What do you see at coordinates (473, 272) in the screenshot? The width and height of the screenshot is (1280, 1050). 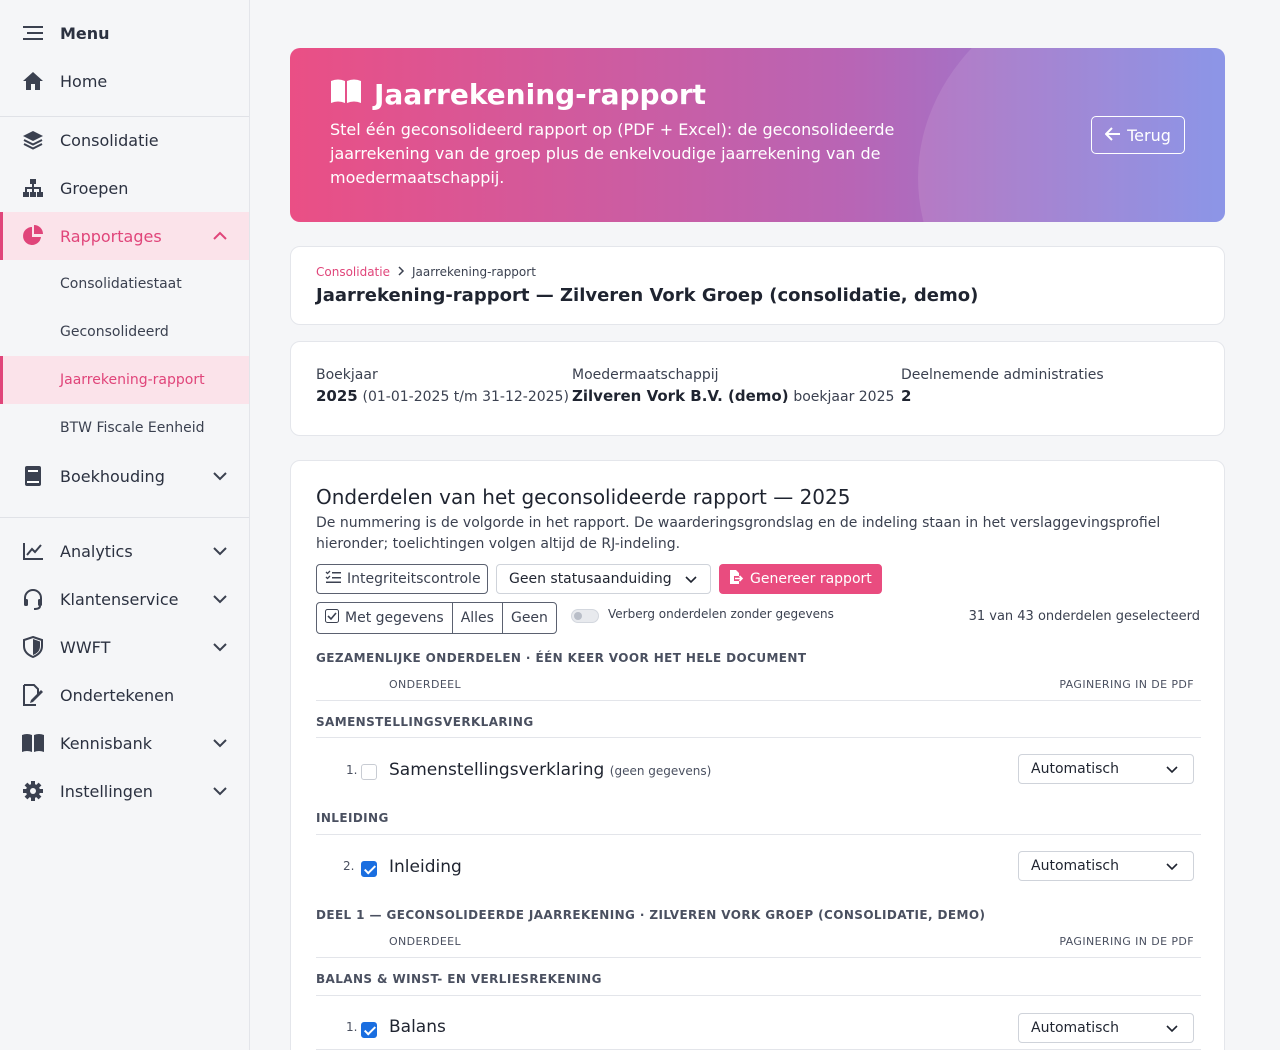 I see `breadcrumb-current: Jaarrekening-rapport` at bounding box center [473, 272].